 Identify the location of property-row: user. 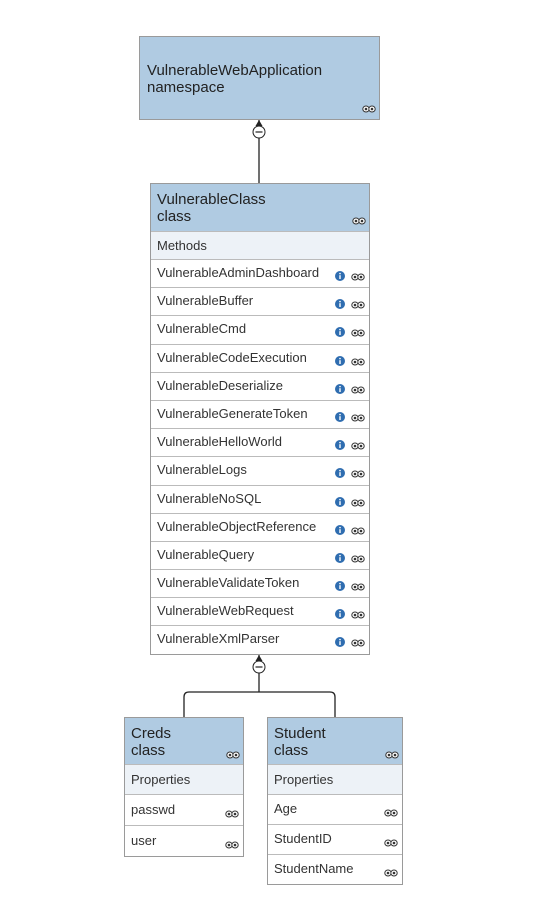
(184, 840).